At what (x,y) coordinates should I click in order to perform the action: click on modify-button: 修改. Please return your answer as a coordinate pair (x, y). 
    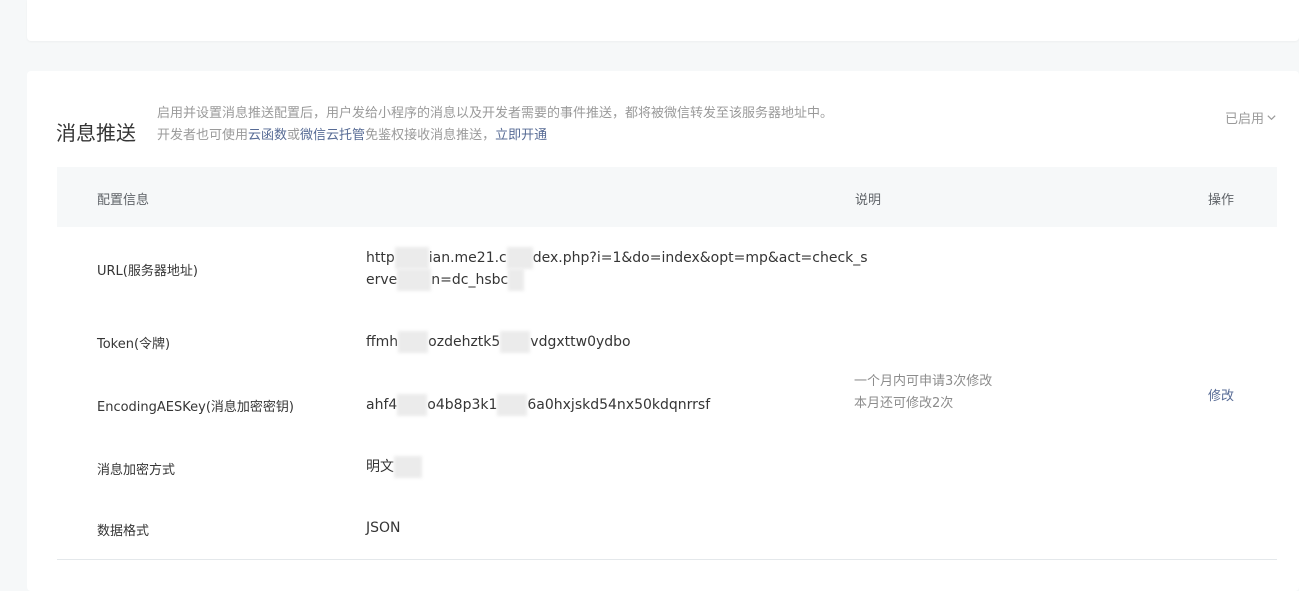
    Looking at the image, I should click on (1221, 394).